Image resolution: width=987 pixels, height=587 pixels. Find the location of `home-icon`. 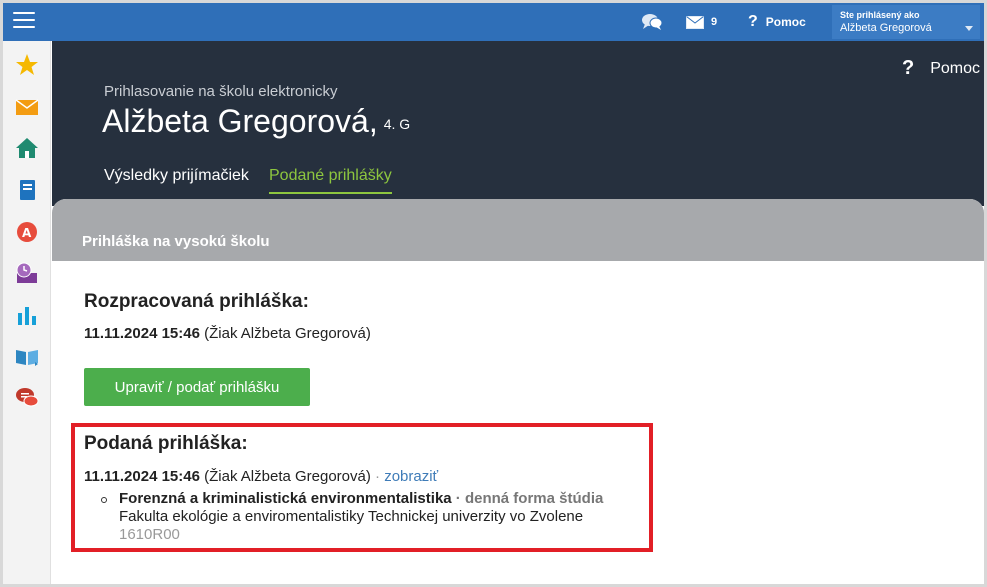

home-icon is located at coordinates (27, 148).